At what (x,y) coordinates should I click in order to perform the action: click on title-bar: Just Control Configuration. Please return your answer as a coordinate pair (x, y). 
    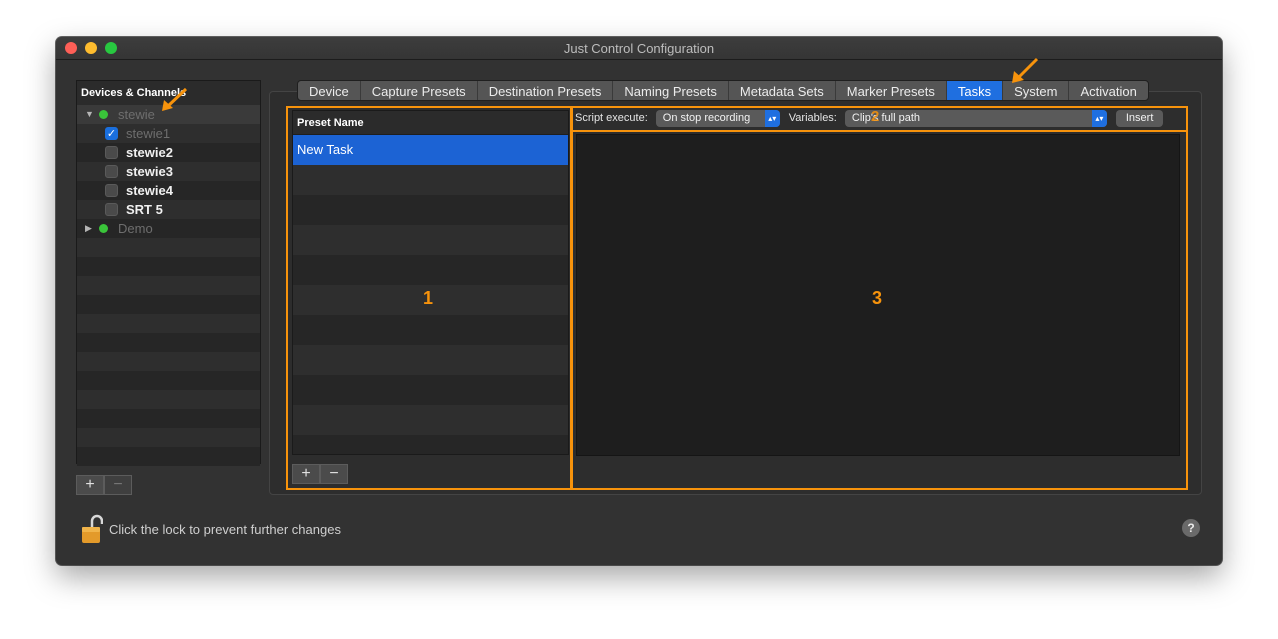
    Looking at the image, I should click on (639, 48).